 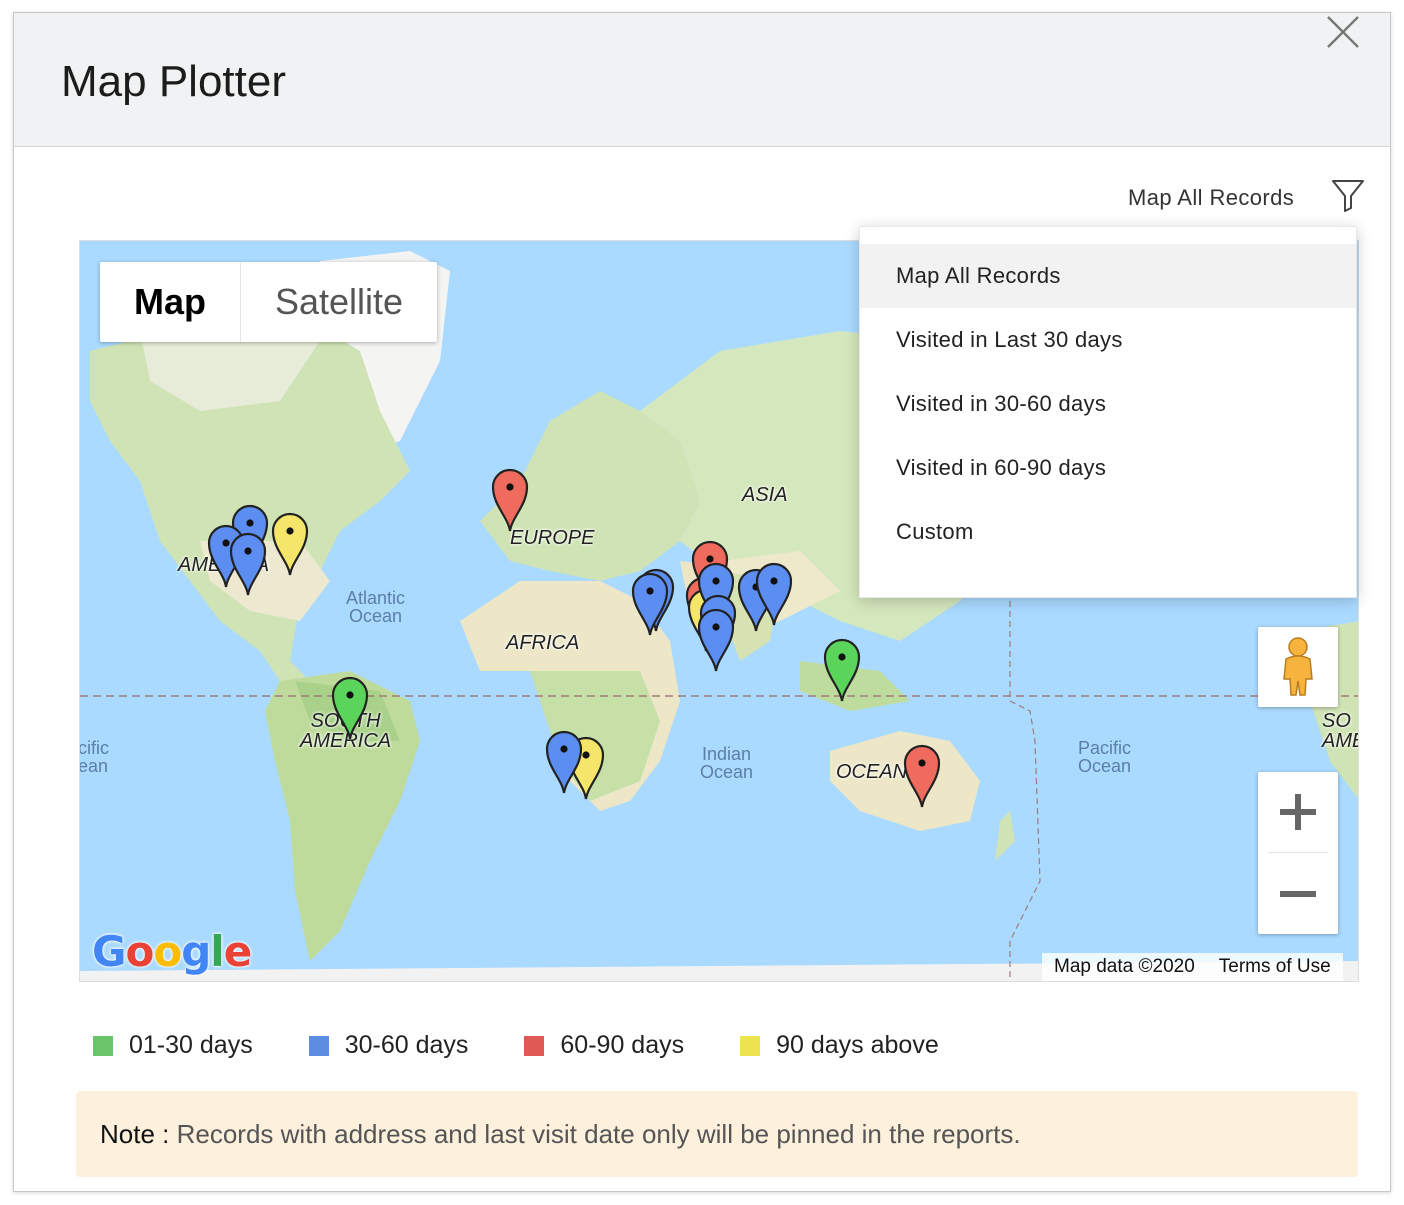 I want to click on street-view-pegman-icon, so click(x=1298, y=666).